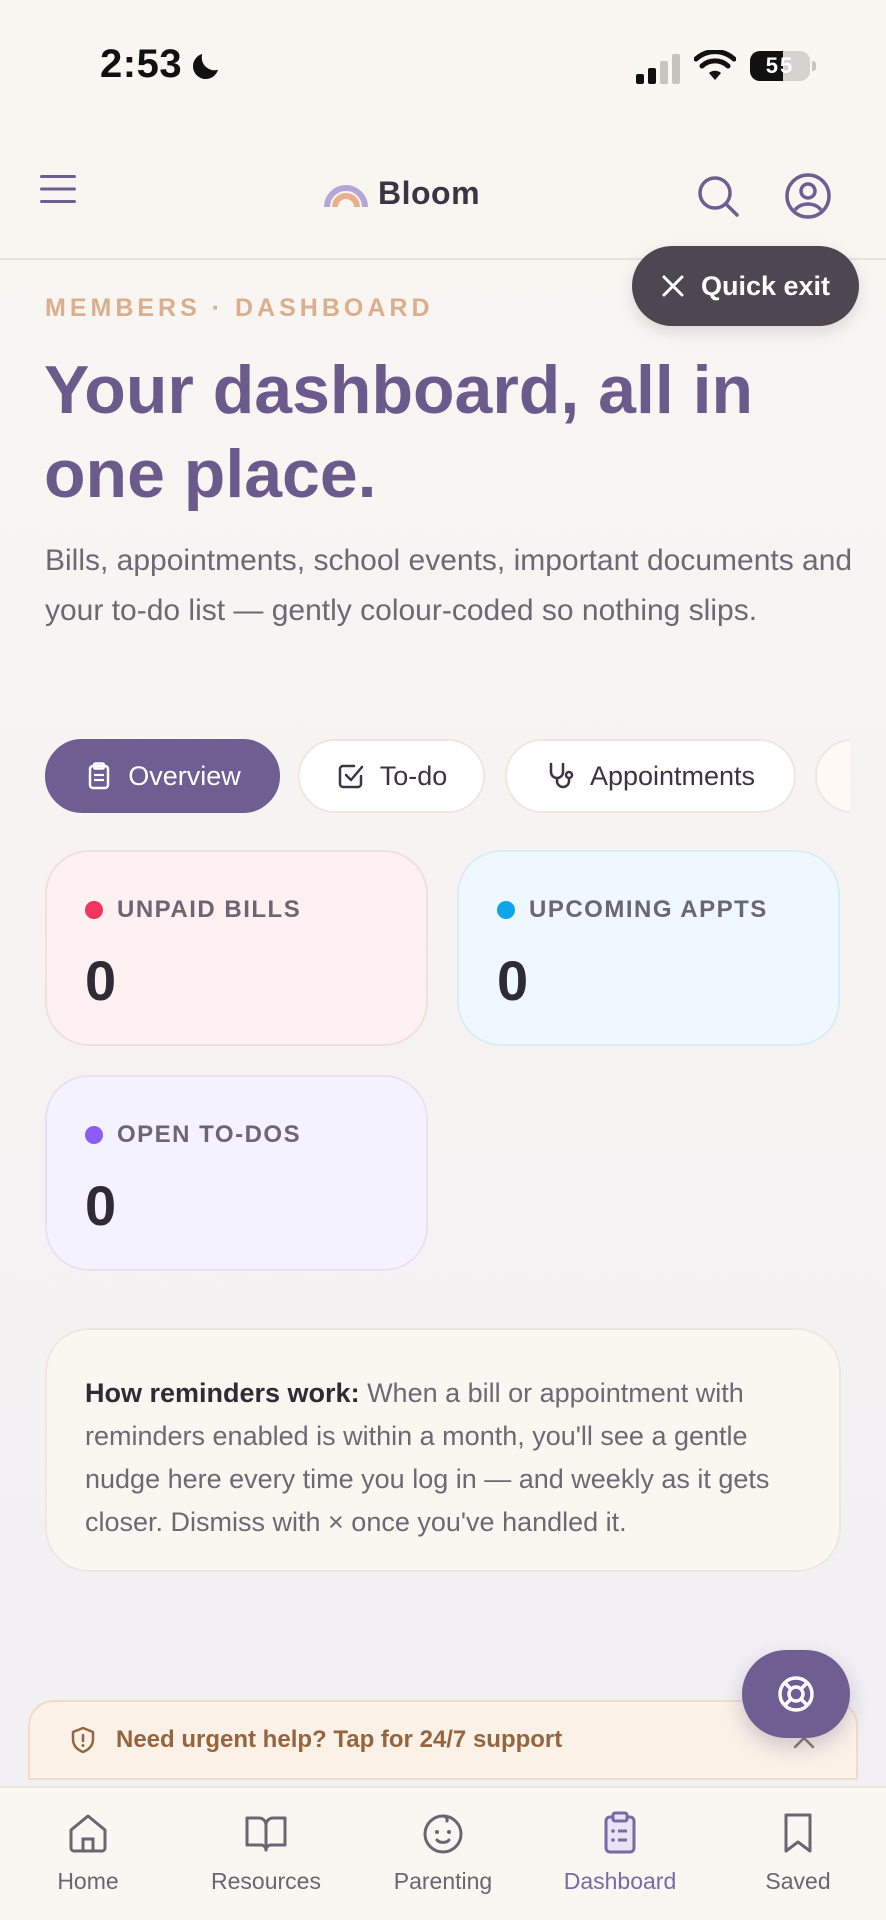 The height and width of the screenshot is (1920, 886). Describe the element at coordinates (399, 432) in the screenshot. I see `page-title: Your dashboard, all in one place.` at that location.